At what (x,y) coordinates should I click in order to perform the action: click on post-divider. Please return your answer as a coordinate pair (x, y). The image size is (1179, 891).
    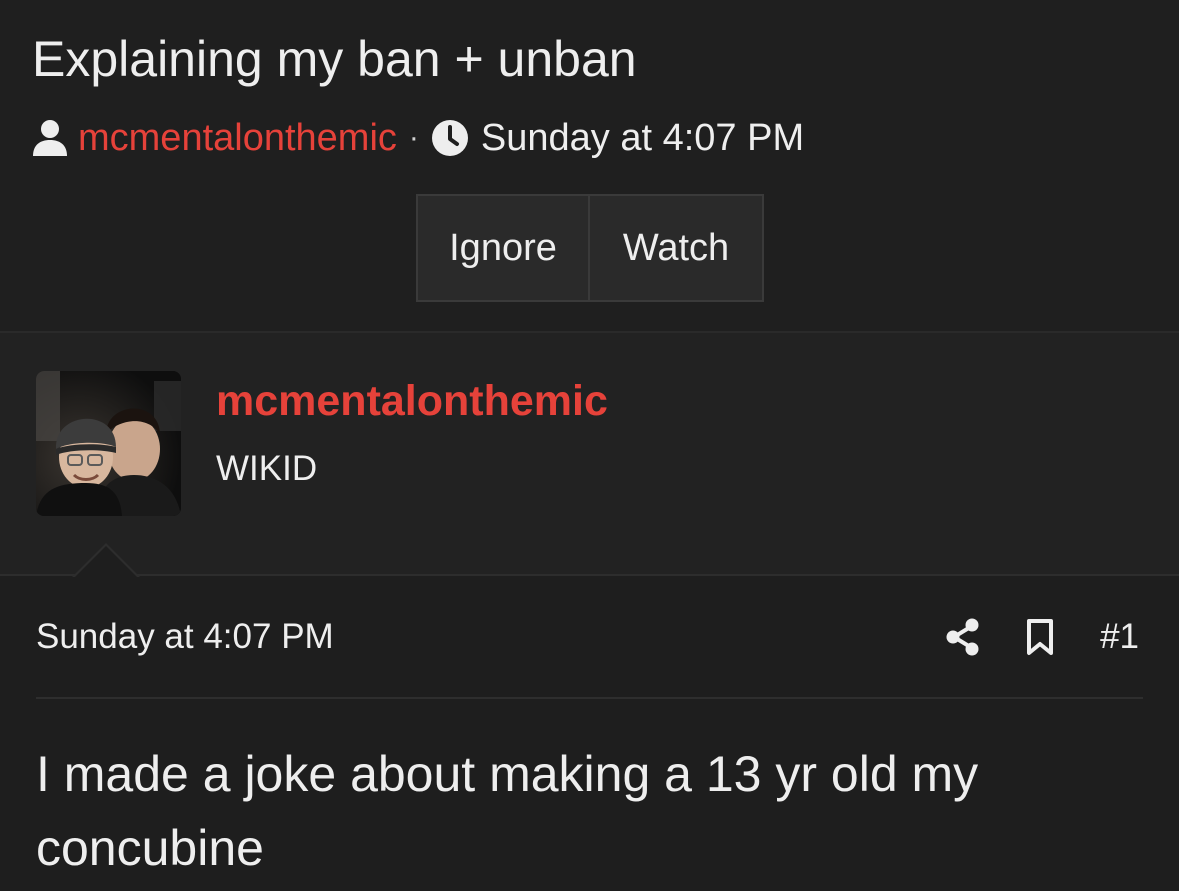
    Looking at the image, I should click on (589, 698).